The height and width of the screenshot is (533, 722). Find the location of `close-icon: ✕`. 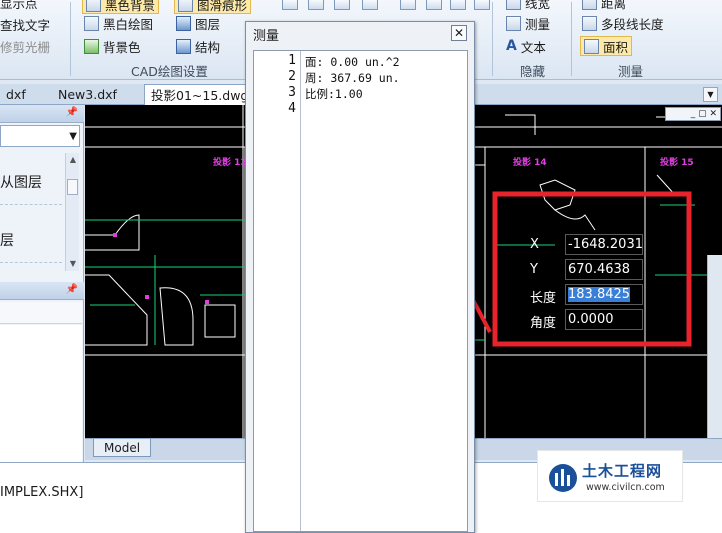

close-icon: ✕ is located at coordinates (459, 33).